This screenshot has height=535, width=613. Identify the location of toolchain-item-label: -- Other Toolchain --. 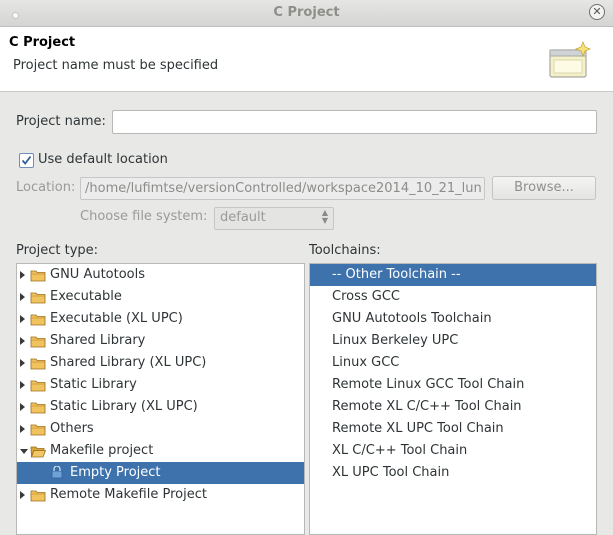
(396, 274).